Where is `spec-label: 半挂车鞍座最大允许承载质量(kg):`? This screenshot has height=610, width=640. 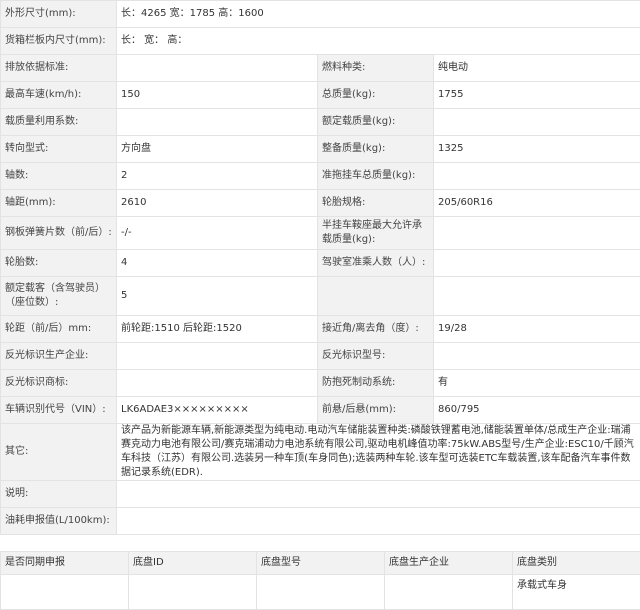
spec-label: 半挂车鞍座最大允许承载质量(kg): is located at coordinates (376, 233).